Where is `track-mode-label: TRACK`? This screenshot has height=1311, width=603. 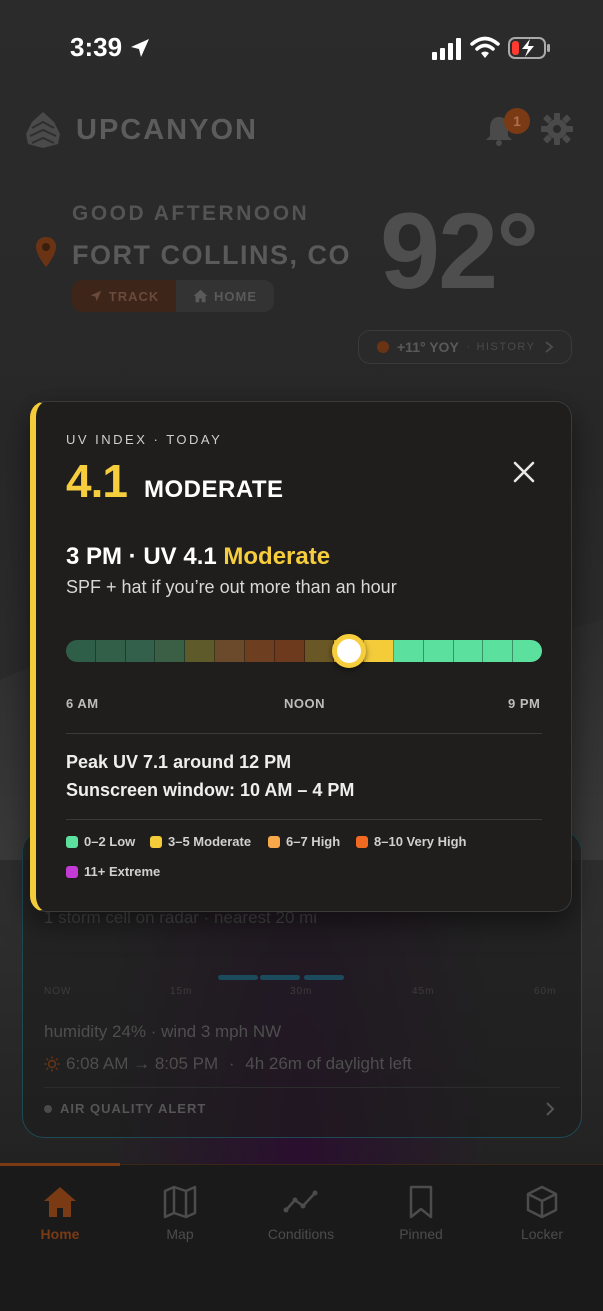
track-mode-label: TRACK is located at coordinates (134, 296).